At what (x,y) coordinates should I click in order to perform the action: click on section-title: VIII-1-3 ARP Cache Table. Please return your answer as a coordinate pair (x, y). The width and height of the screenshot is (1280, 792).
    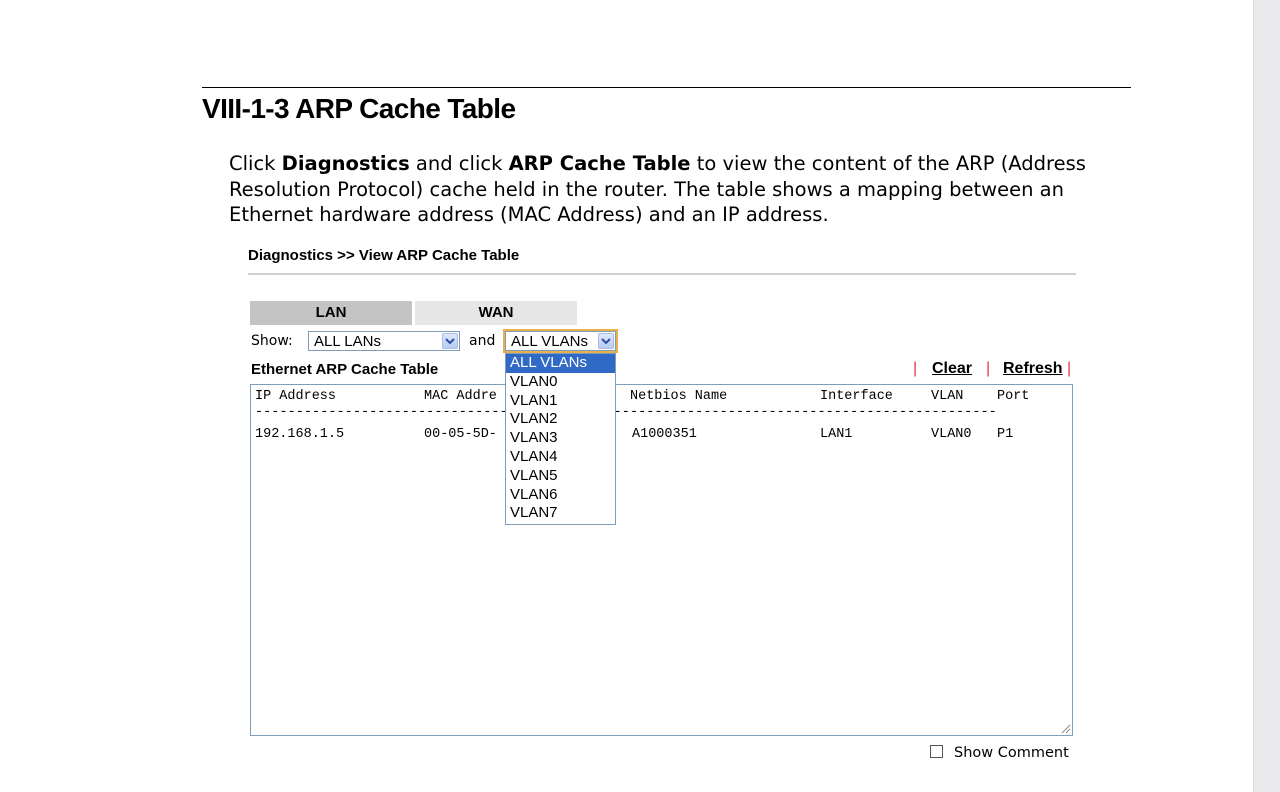
    Looking at the image, I should click on (359, 108).